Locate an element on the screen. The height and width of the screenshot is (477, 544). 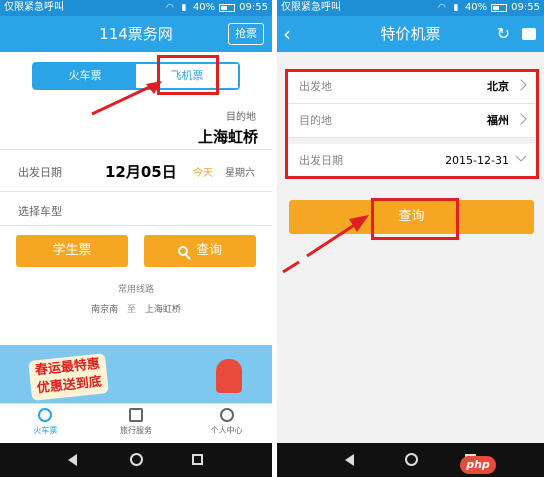
common-route-item: 南京南 至 上海虹桥 is located at coordinates (136, 308).